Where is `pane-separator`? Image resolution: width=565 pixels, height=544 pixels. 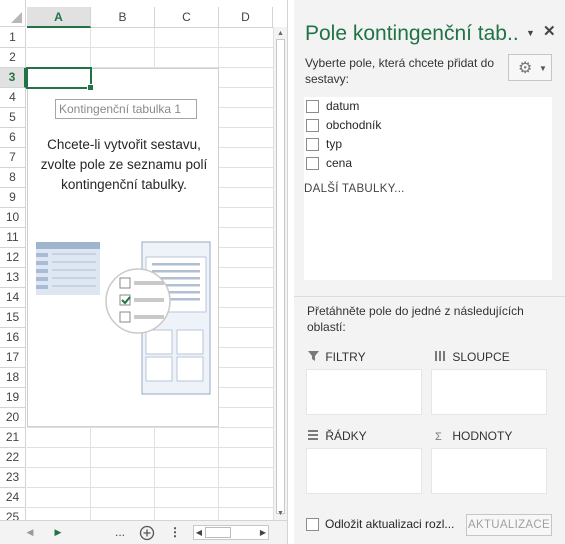 pane-separator is located at coordinates (429, 296).